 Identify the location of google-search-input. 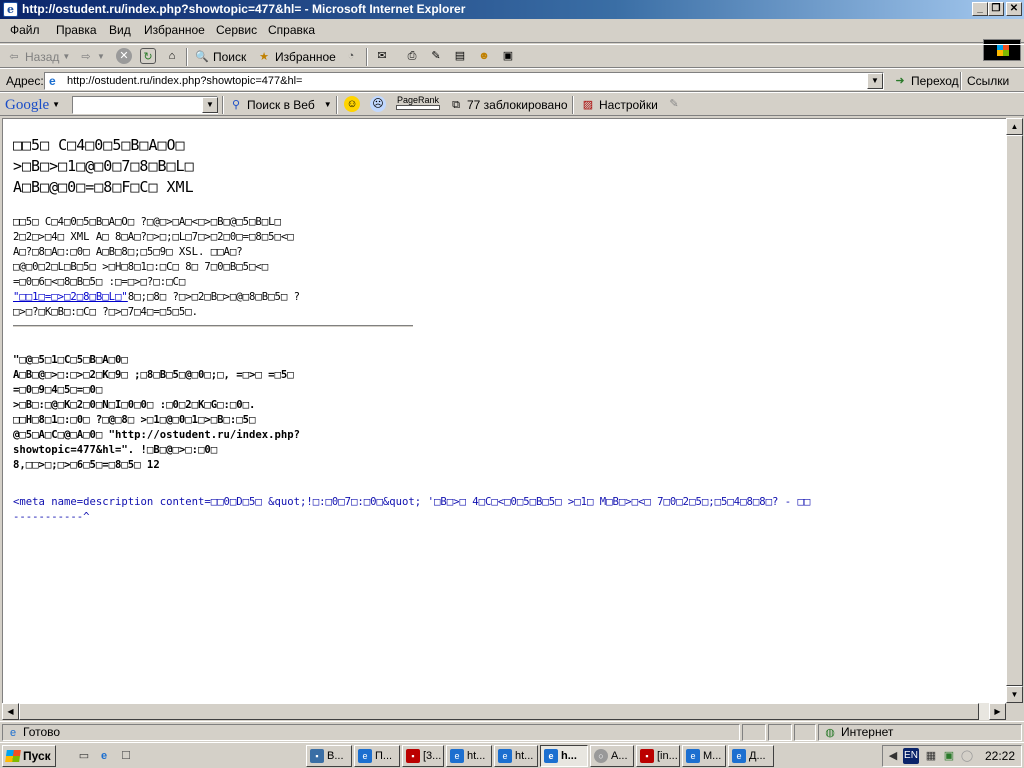
(145, 105).